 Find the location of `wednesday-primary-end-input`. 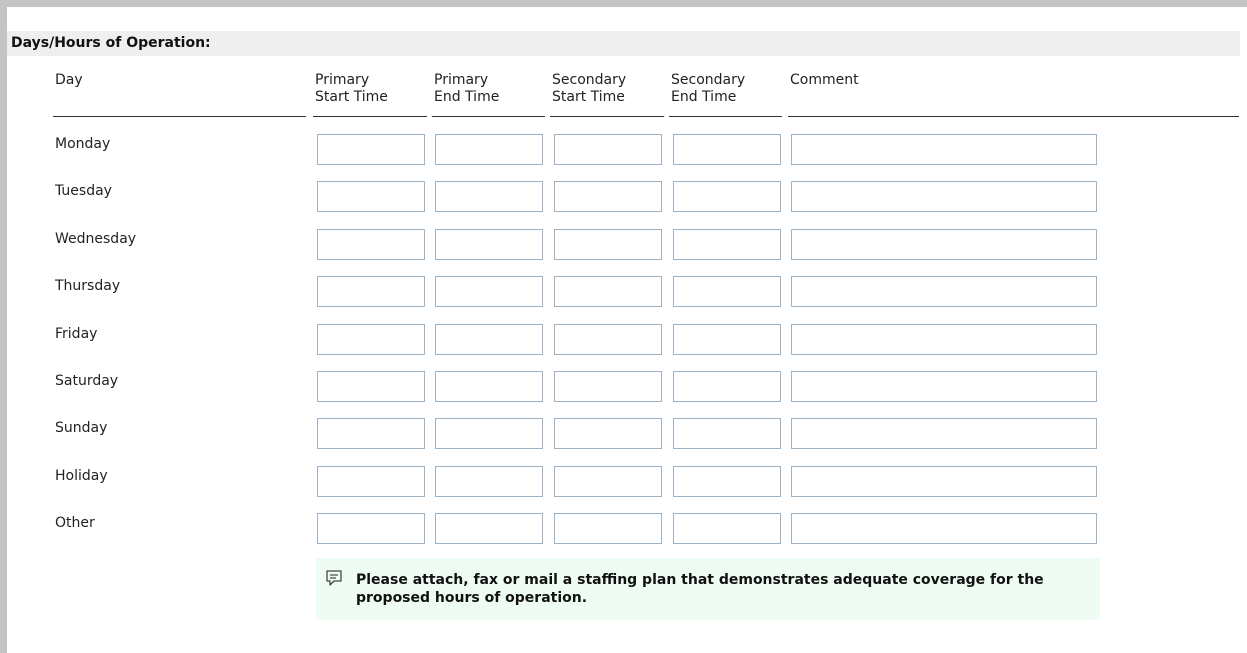

wednesday-primary-end-input is located at coordinates (489, 244).